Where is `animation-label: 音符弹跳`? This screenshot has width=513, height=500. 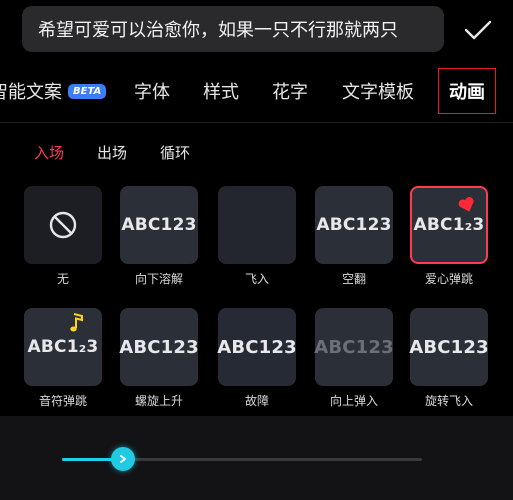
animation-label: 音符弹跳 is located at coordinates (62, 401).